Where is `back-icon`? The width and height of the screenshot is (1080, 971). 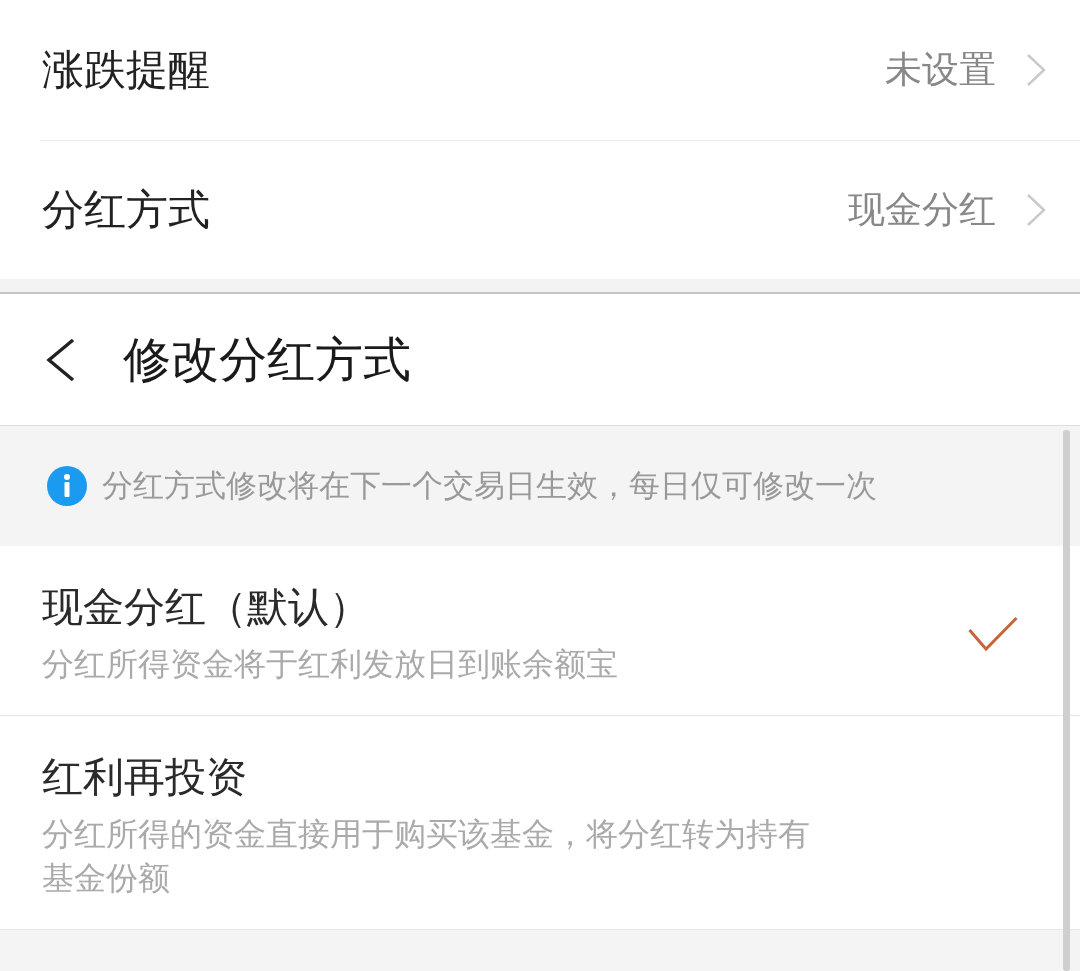 back-icon is located at coordinates (60, 359).